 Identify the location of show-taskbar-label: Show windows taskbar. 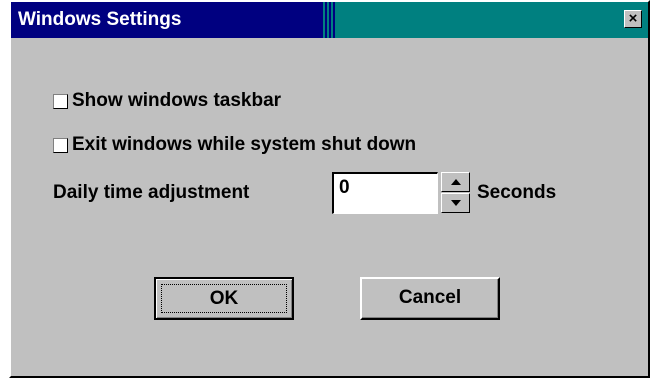
(176, 101).